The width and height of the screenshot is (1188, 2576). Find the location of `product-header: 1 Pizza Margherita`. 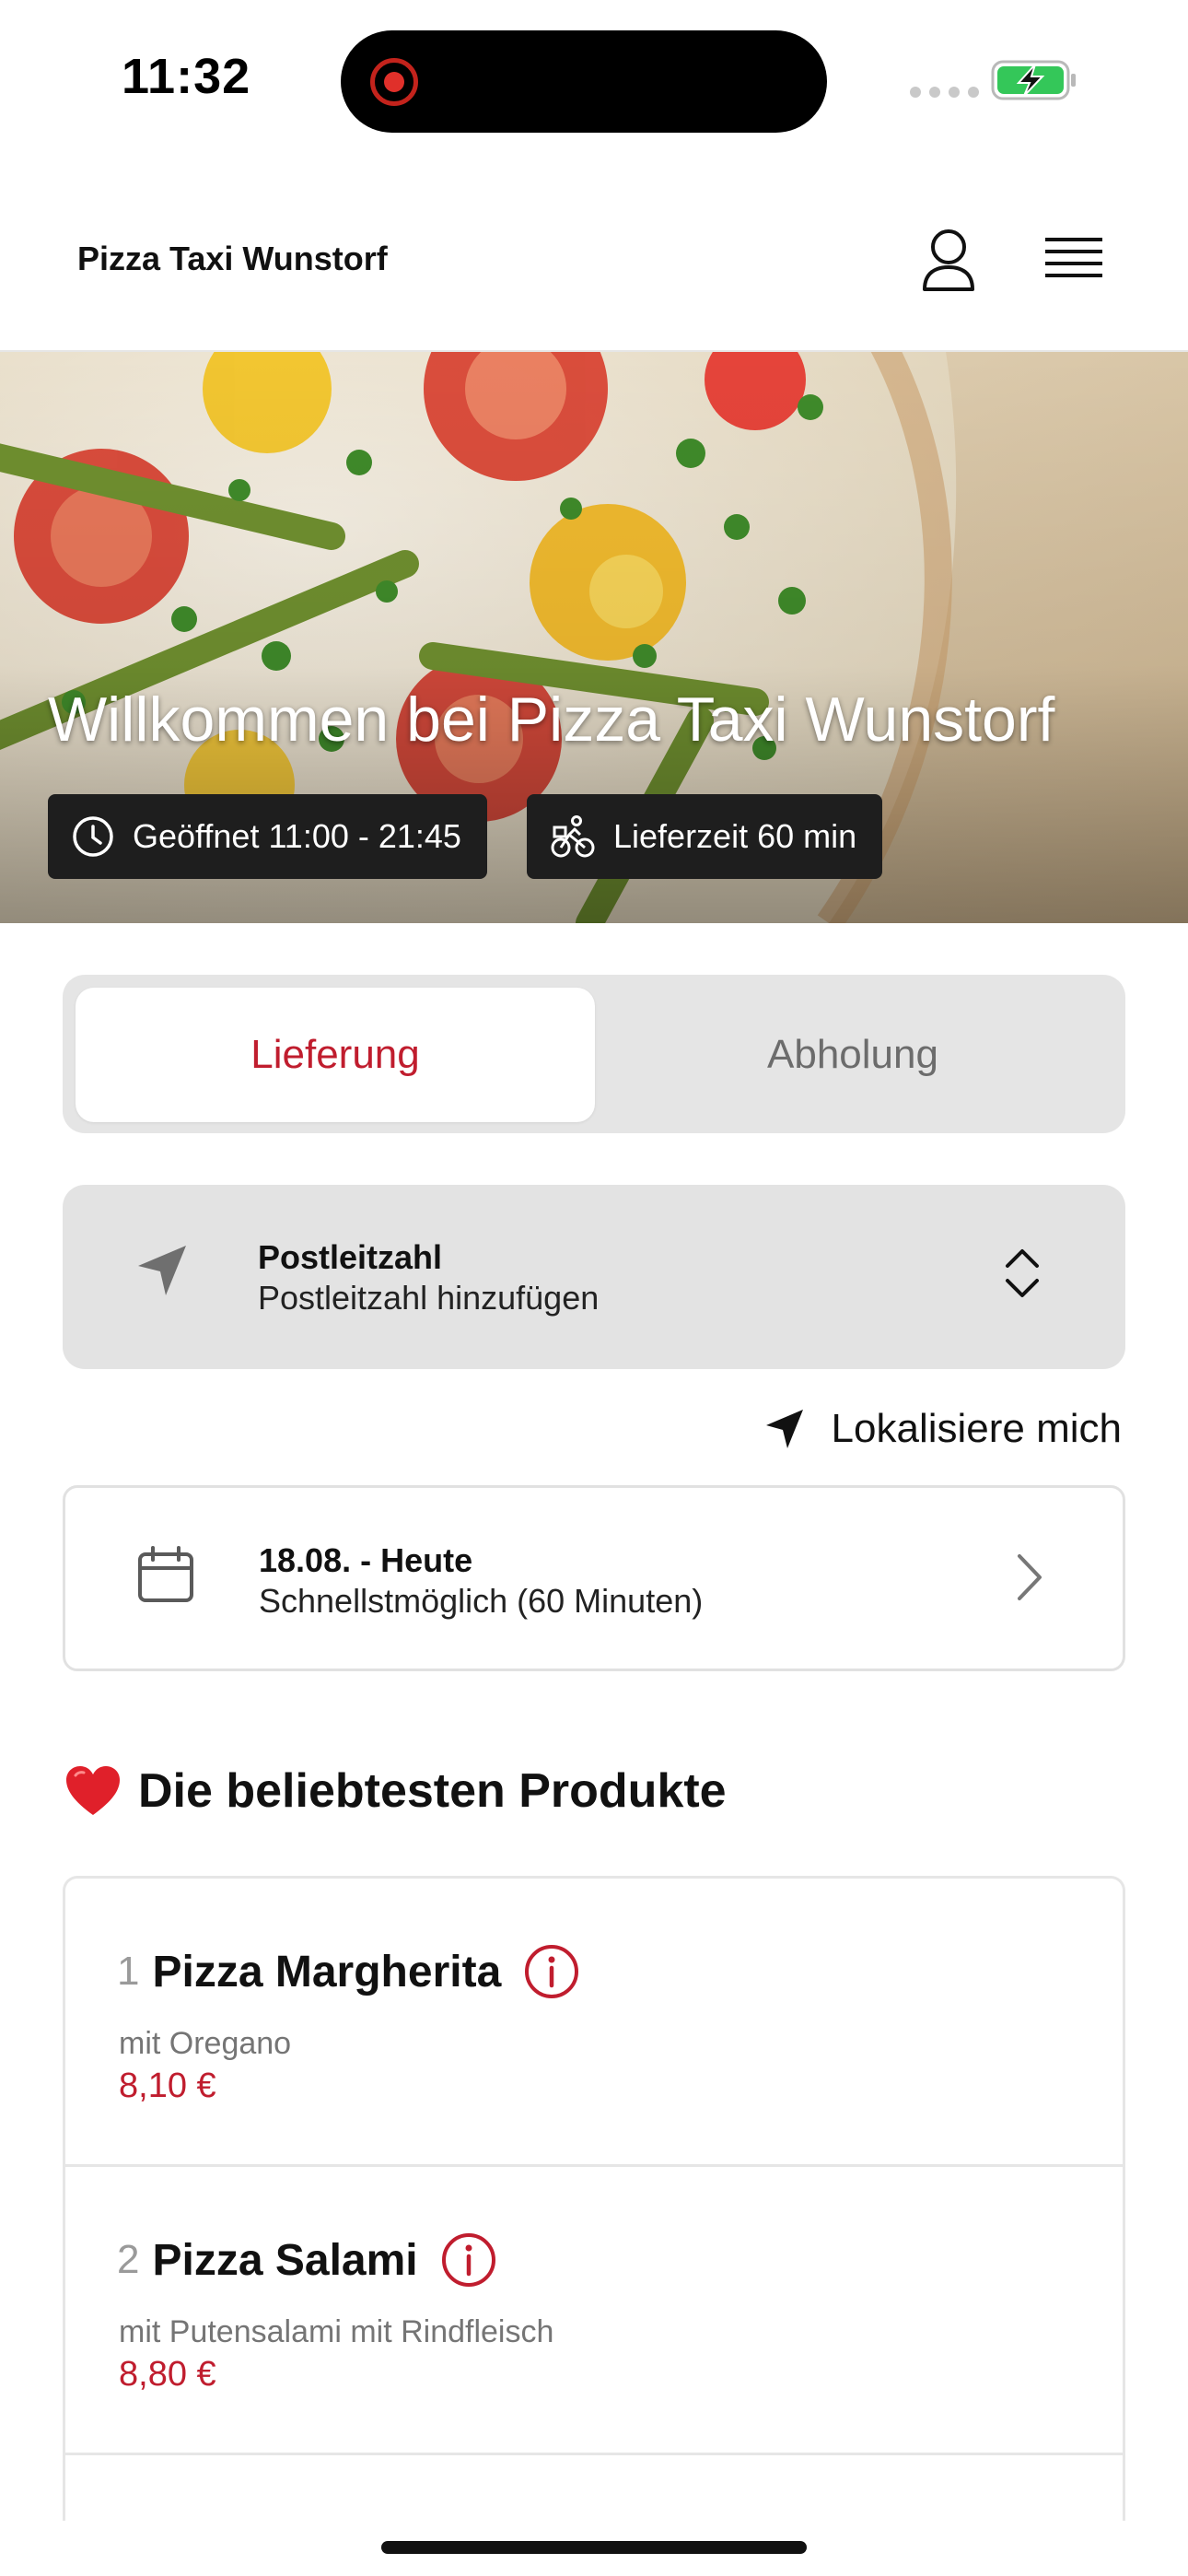

product-header: 1 Pizza Margherita is located at coordinates (348, 1971).